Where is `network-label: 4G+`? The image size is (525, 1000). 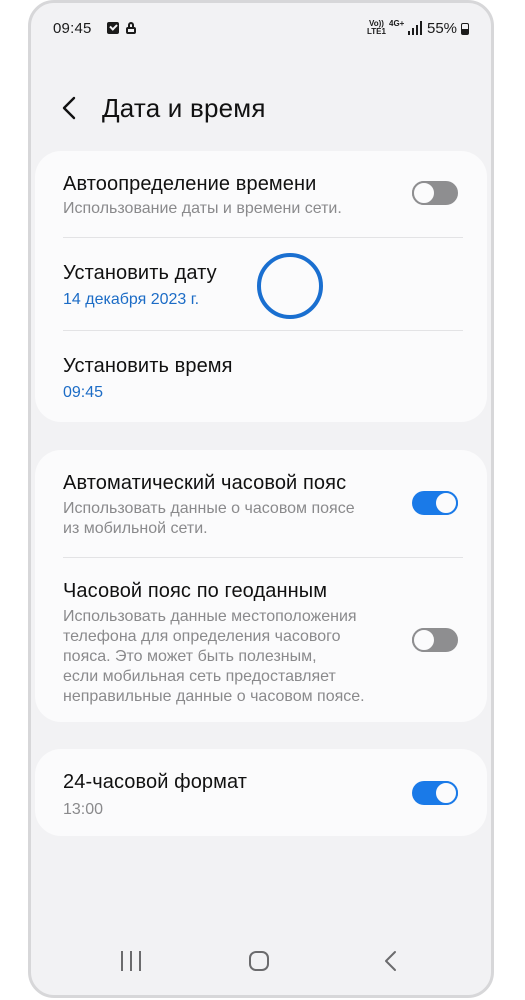 network-label: 4G+ is located at coordinates (397, 23).